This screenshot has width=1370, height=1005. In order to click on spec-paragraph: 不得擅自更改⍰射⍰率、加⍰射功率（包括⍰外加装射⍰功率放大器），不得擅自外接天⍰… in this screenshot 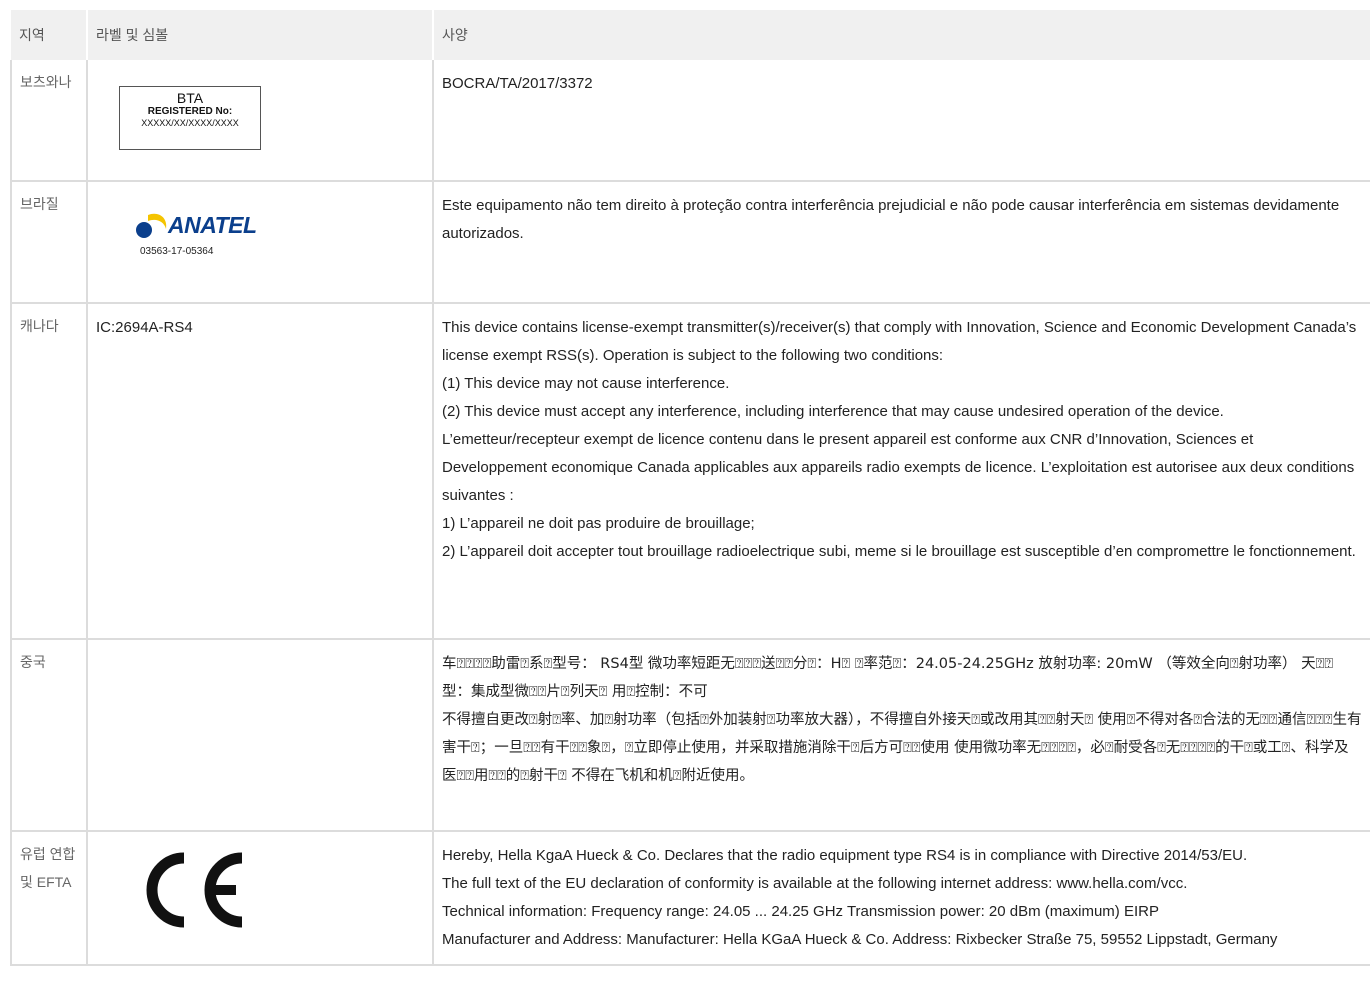, I will do `click(902, 748)`.